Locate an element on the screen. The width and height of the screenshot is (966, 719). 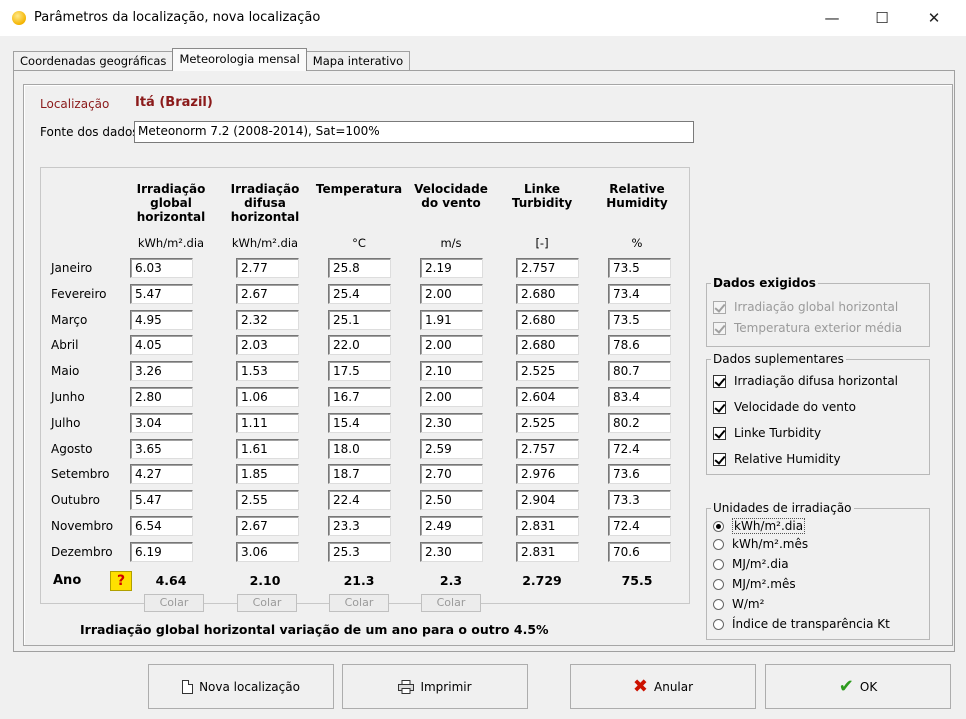
cell-temperature: 25.4 is located at coordinates (359, 294).